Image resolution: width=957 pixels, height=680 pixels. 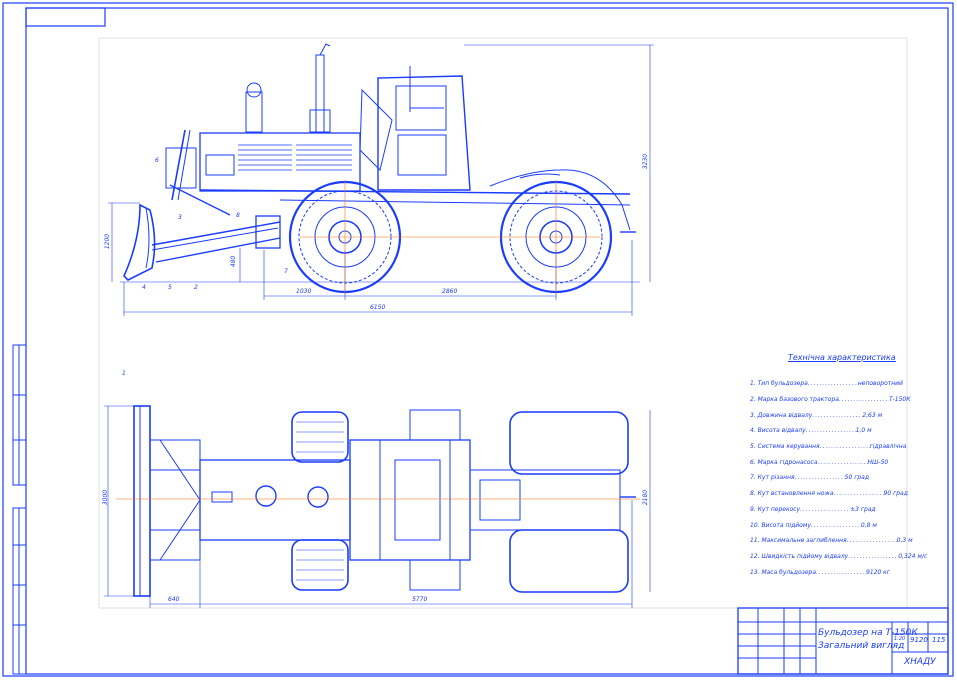 What do you see at coordinates (142, 501) in the screenshot?
I see `blade-top` at bounding box center [142, 501].